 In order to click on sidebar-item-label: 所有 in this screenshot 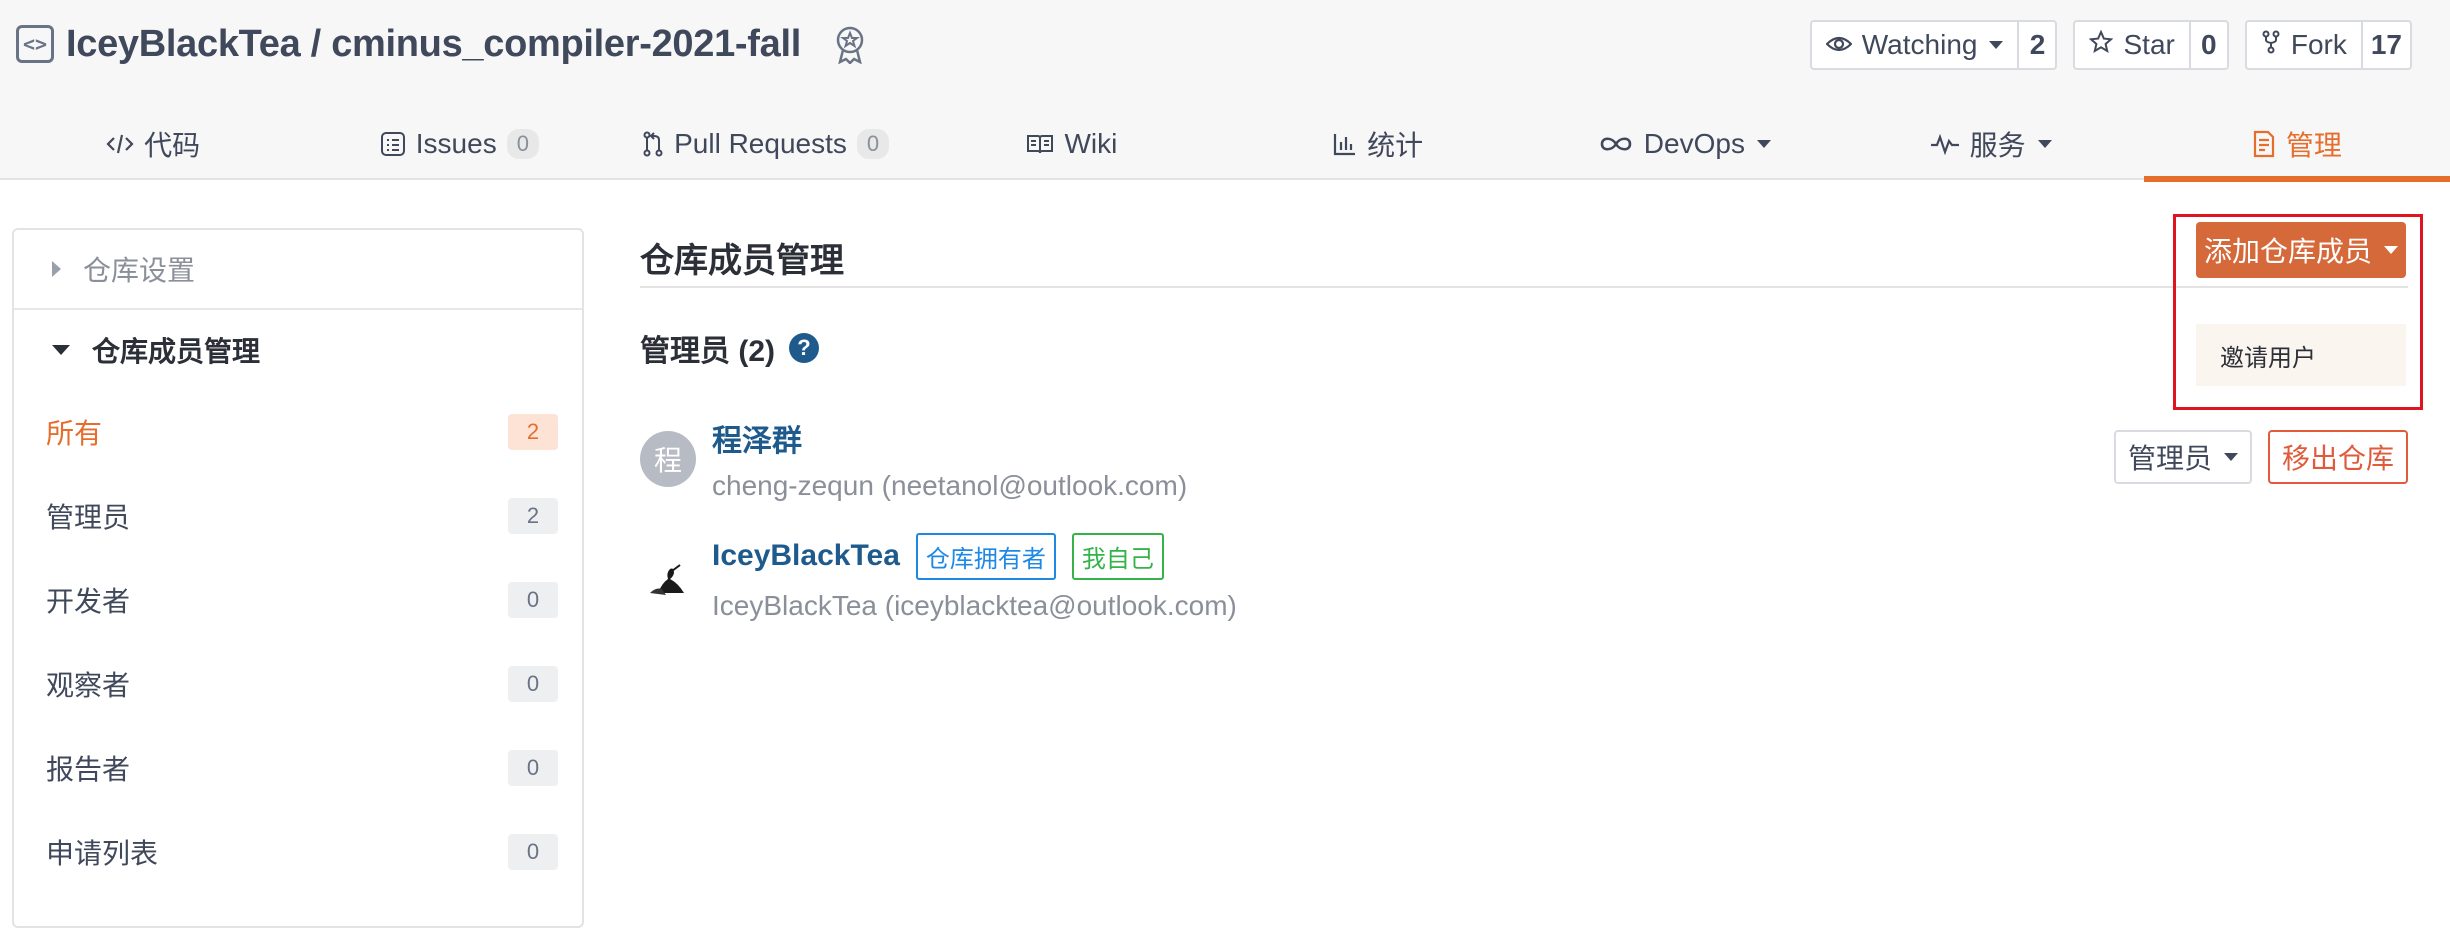, I will do `click(74, 433)`.